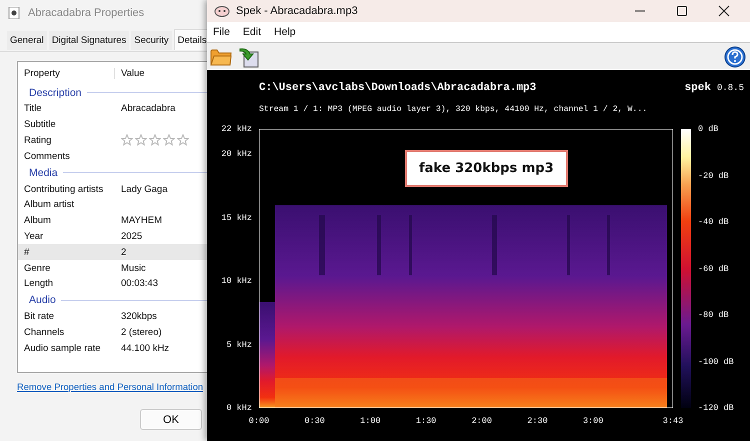 This screenshot has width=750, height=441. Describe the element at coordinates (112, 220) in the screenshot. I see `property-row: Album MAYHEM` at that location.